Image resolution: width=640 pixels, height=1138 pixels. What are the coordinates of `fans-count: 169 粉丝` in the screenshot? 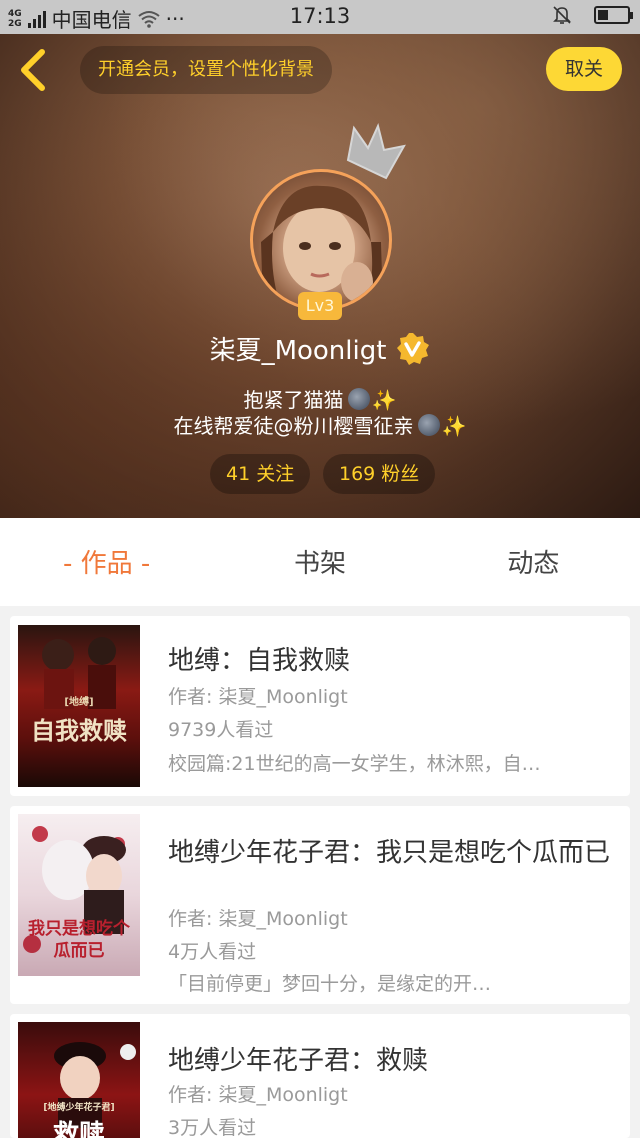 It's located at (379, 474).